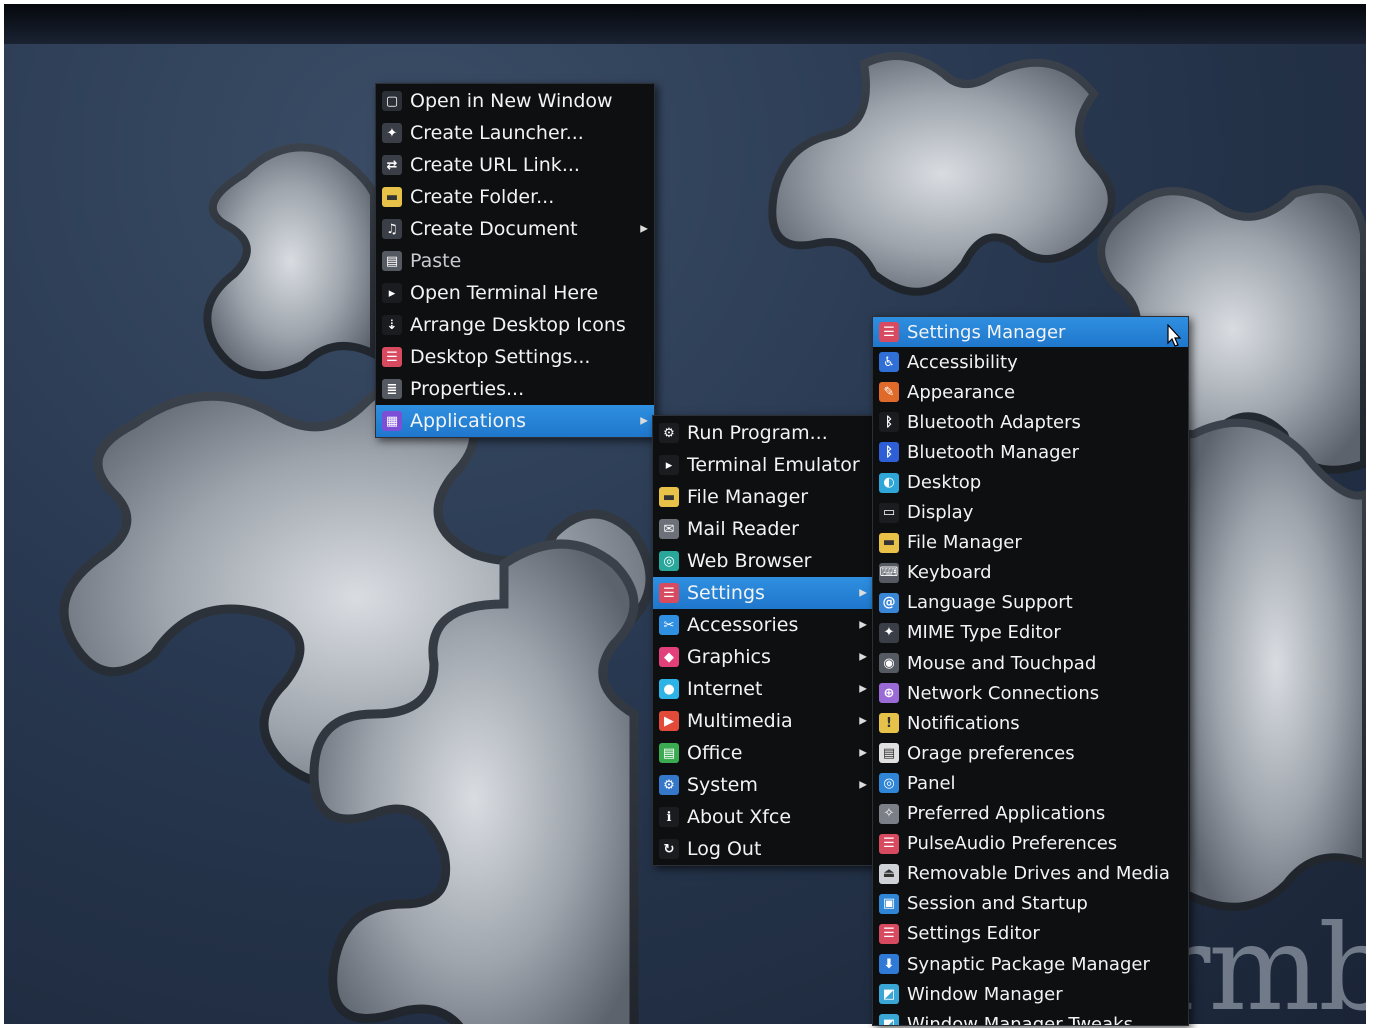 This screenshot has height=1028, width=1379. What do you see at coordinates (889, 572) in the screenshot?
I see `keyboard-icon: ⌨` at bounding box center [889, 572].